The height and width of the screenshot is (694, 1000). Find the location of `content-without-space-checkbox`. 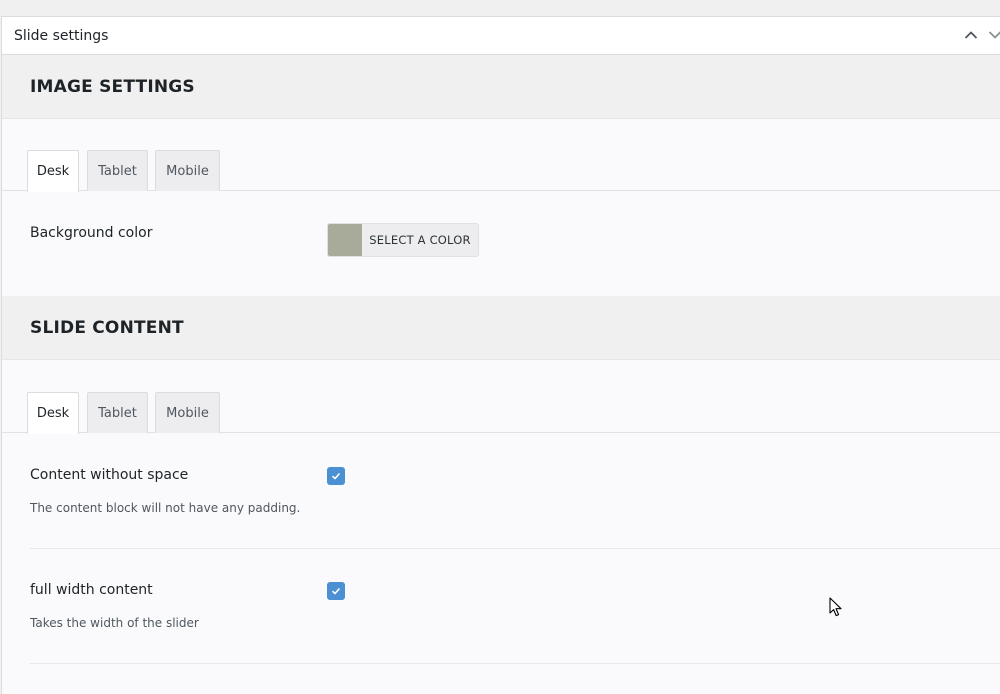

content-without-space-checkbox is located at coordinates (336, 476).